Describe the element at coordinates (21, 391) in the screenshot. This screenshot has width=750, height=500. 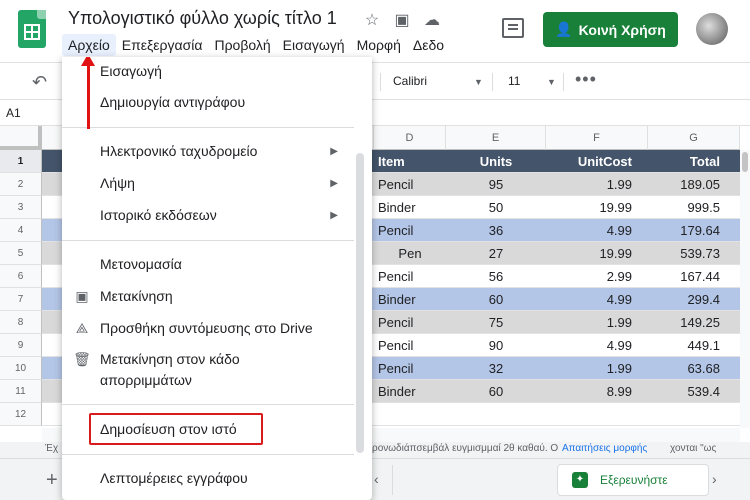
I see `row-header: 11` at that location.